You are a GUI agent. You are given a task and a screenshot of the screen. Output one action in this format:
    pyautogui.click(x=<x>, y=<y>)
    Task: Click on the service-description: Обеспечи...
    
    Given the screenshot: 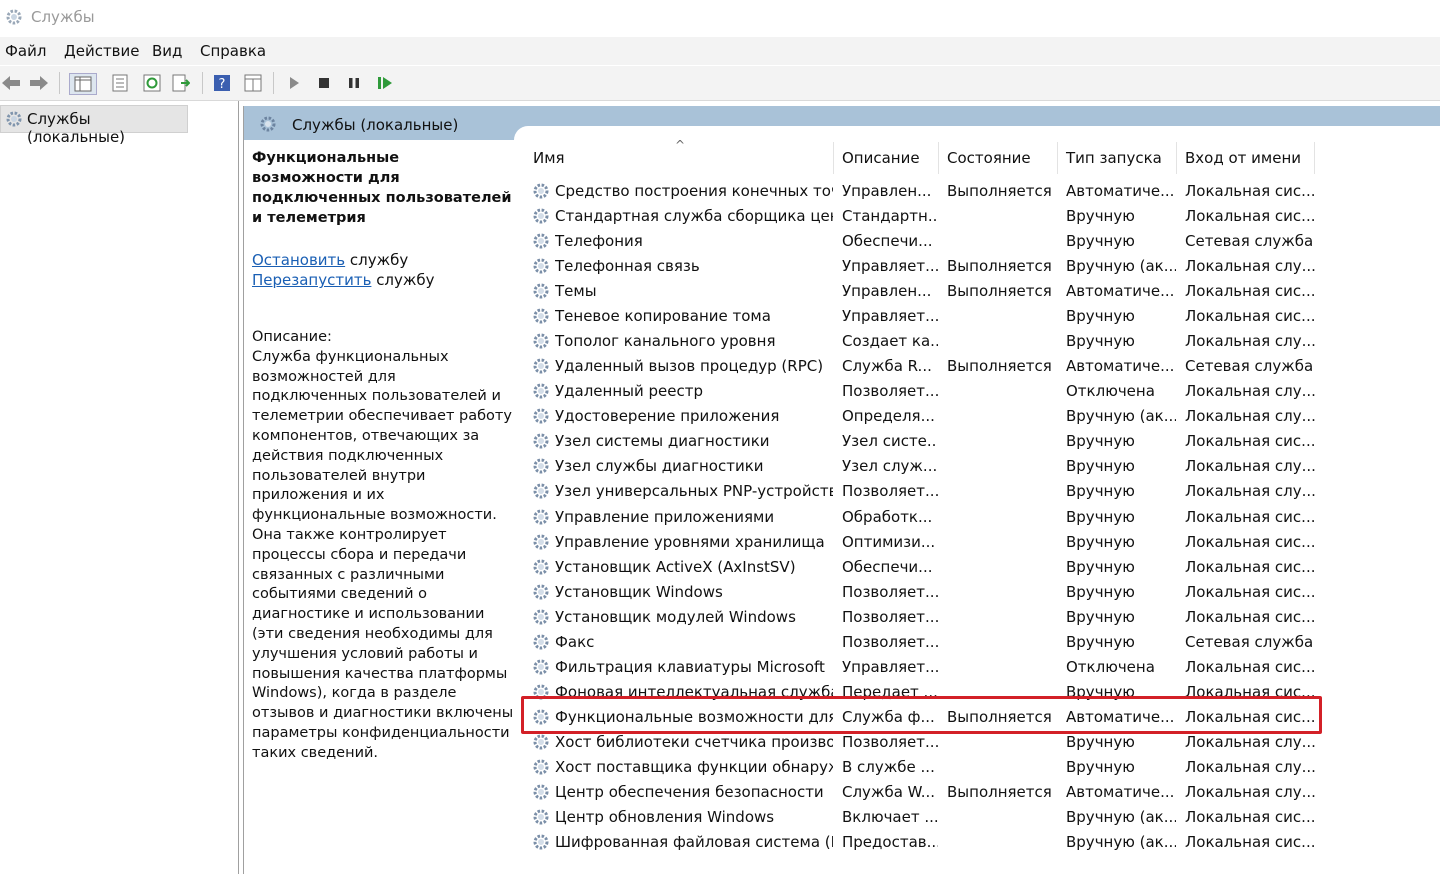 What is the action you would take?
    pyautogui.click(x=887, y=566)
    